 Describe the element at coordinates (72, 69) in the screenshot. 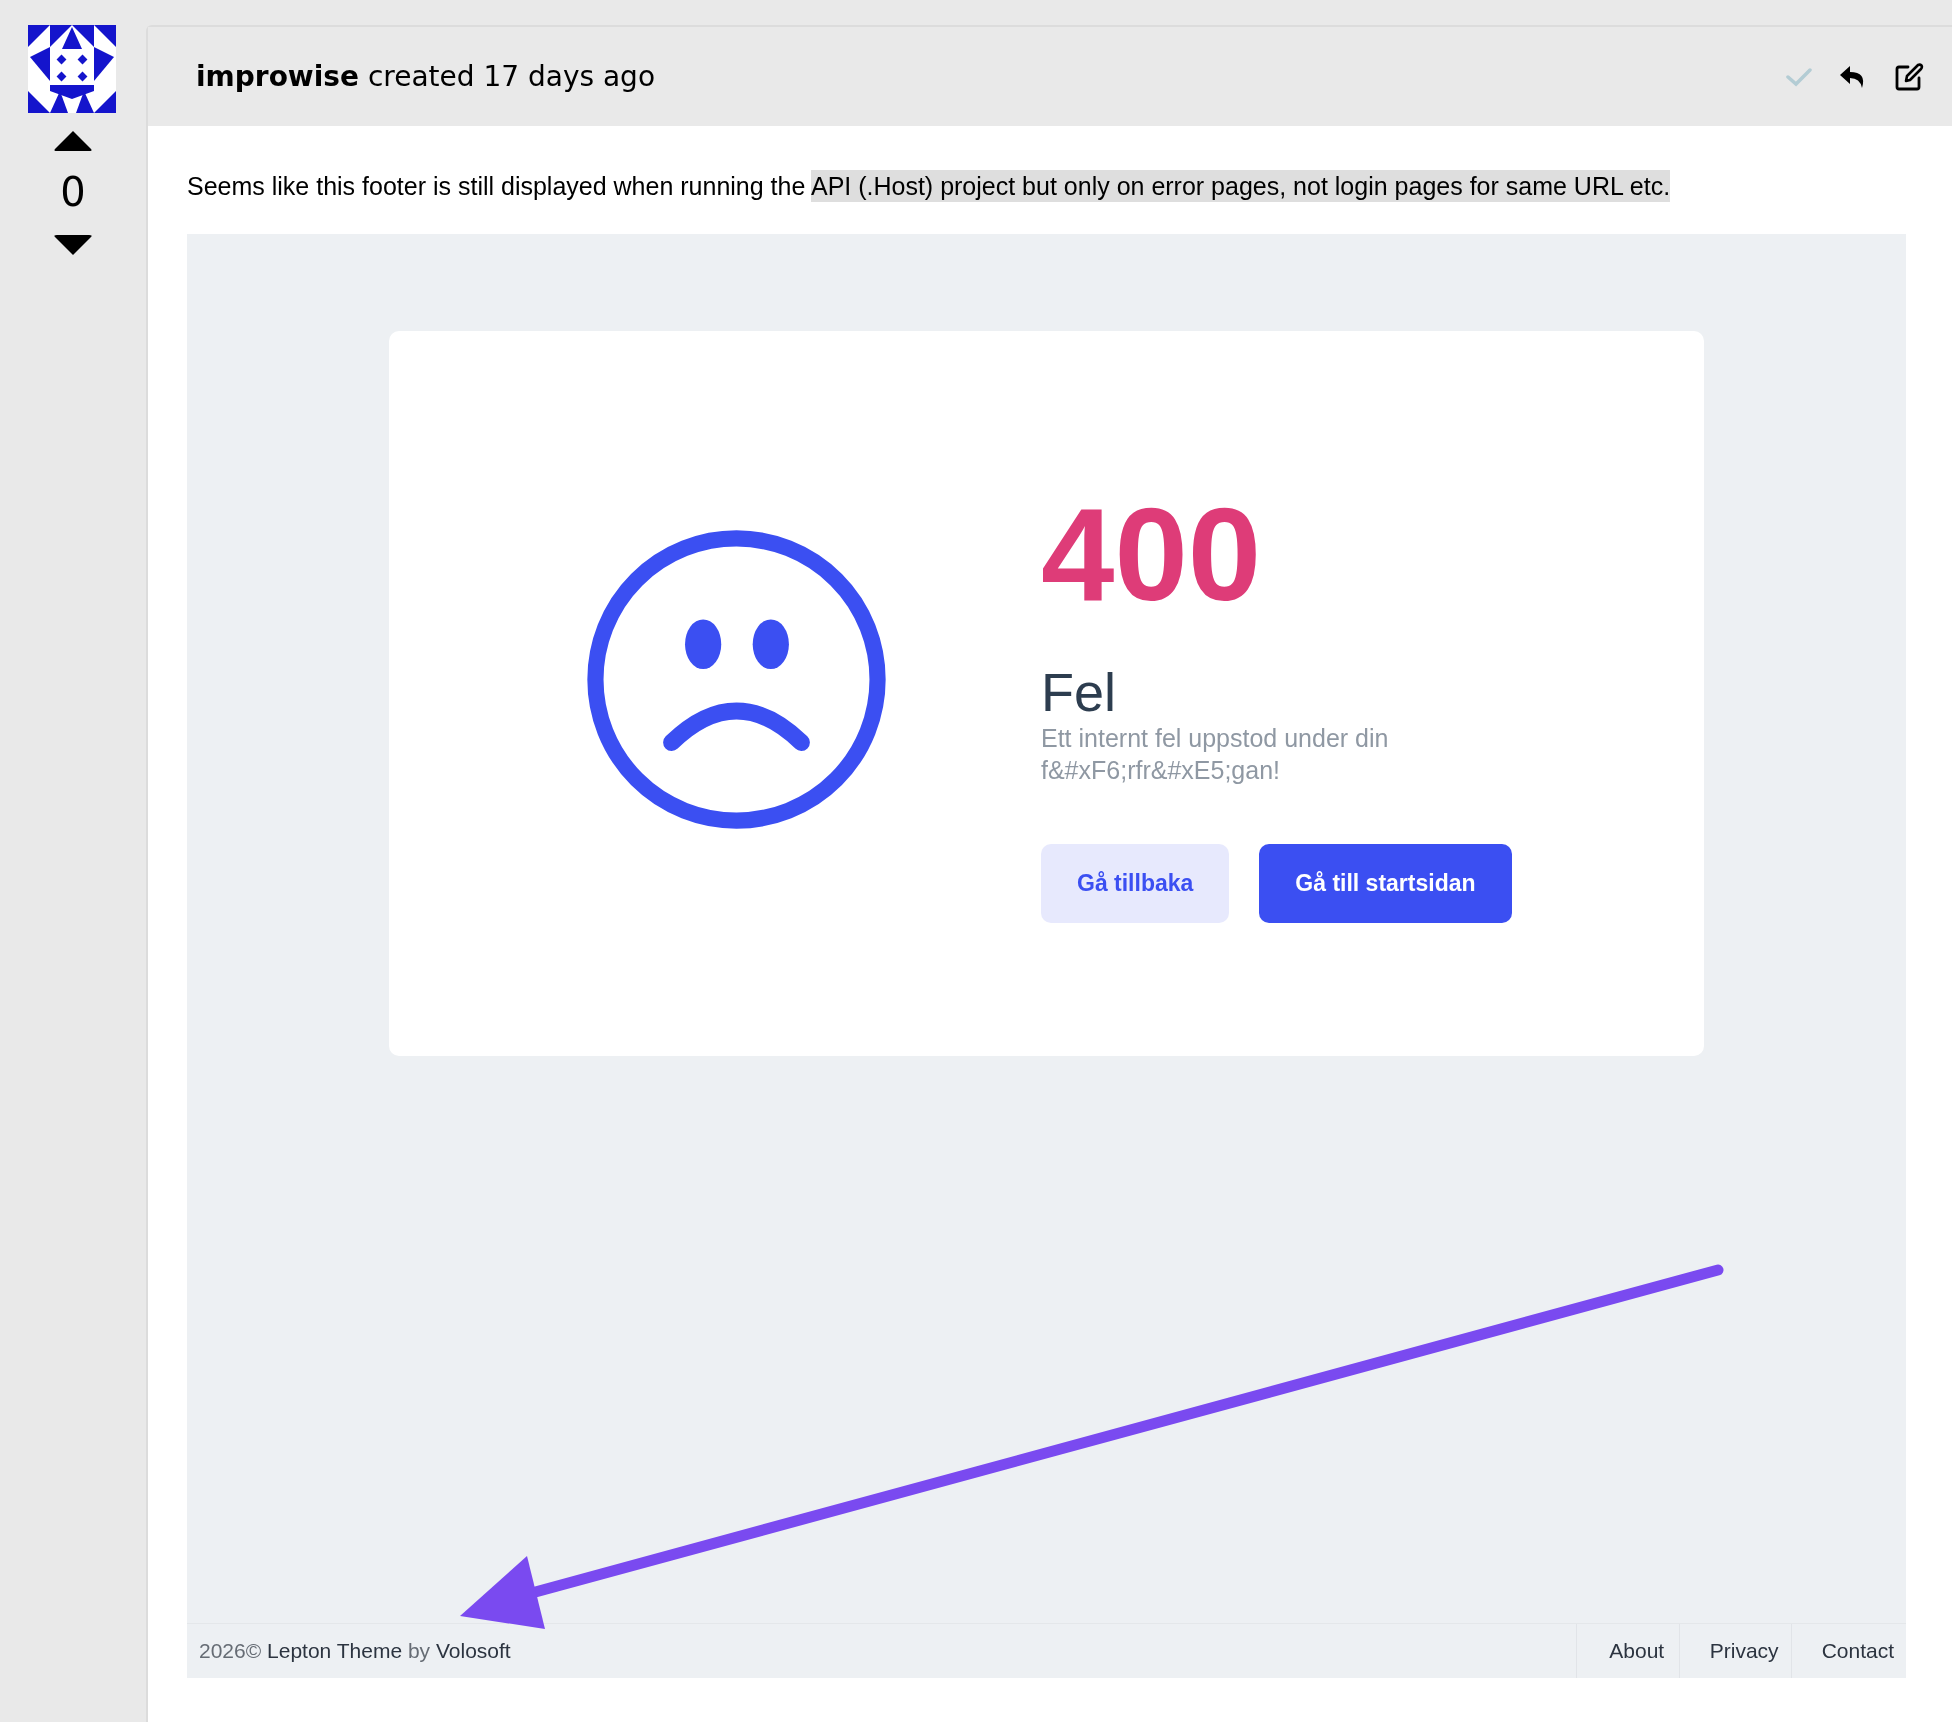

I see `avatar-icon` at that location.